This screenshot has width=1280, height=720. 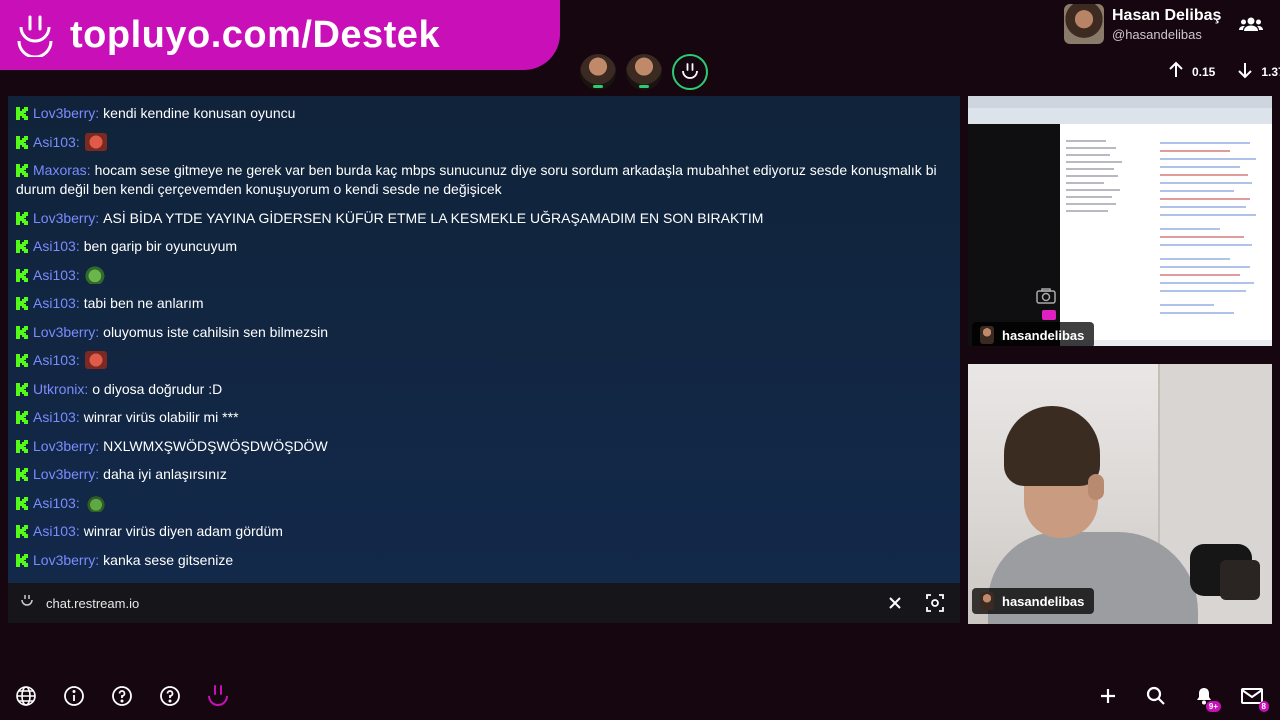 What do you see at coordinates (161, 417) in the screenshot?
I see `chat-text: winrar virüs olabilir mi ***` at bounding box center [161, 417].